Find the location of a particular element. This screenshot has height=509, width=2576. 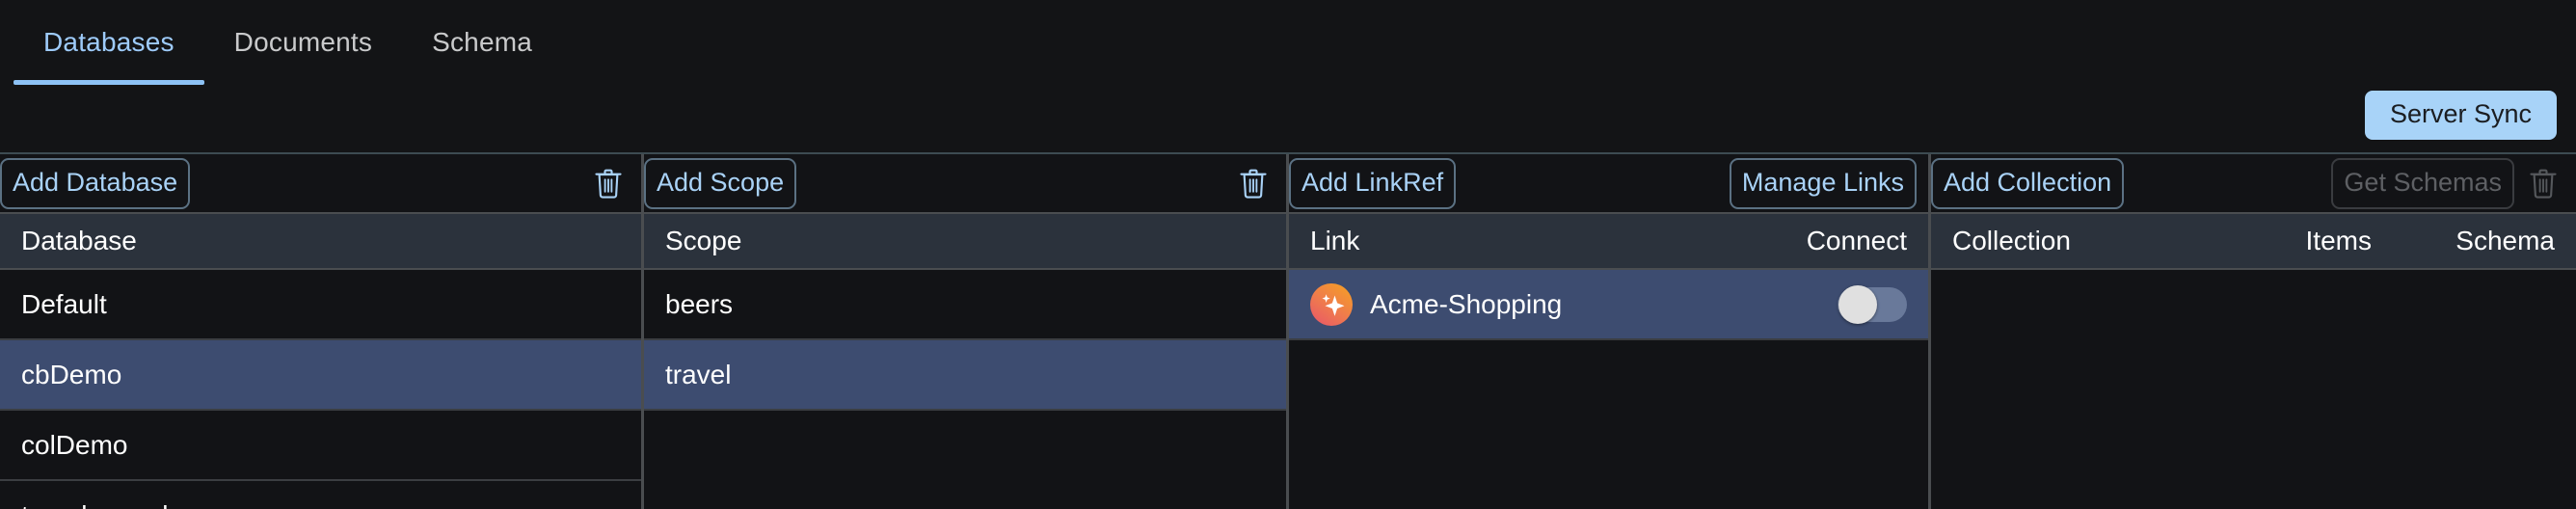

database-name: colDemo is located at coordinates (75, 444).